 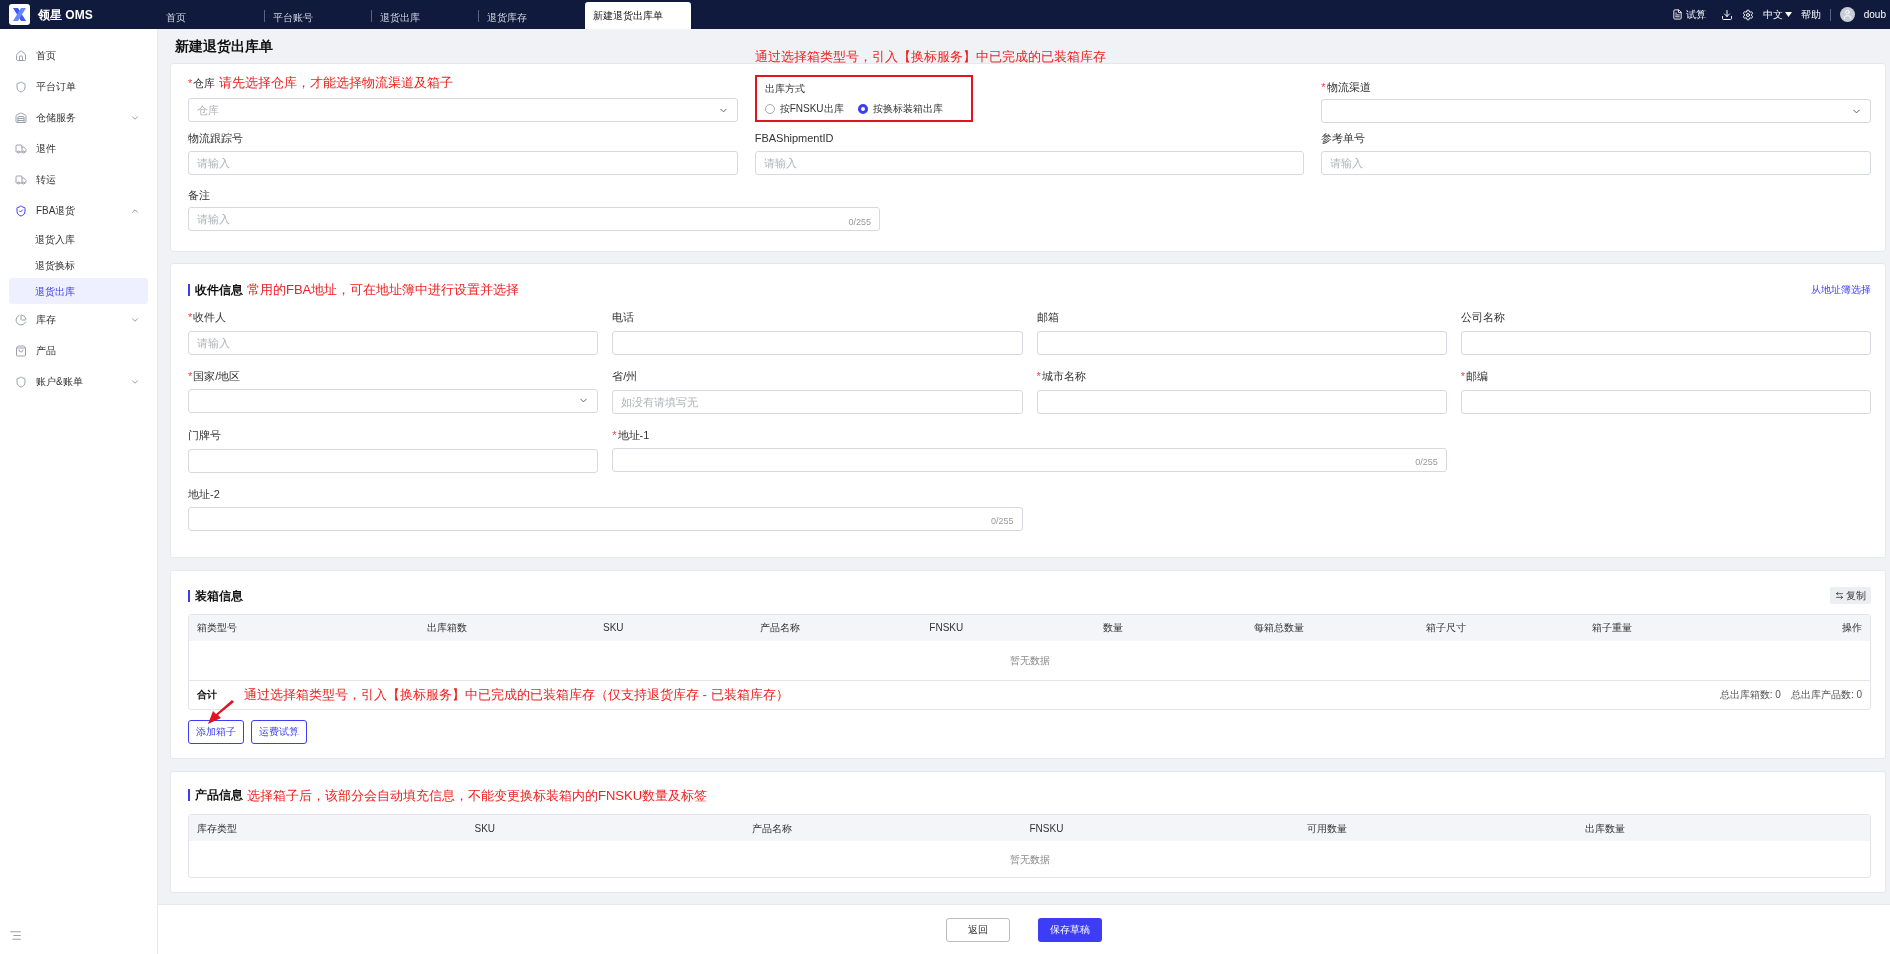 I want to click on page-tab: 新建退货出库单, so click(x=638, y=15).